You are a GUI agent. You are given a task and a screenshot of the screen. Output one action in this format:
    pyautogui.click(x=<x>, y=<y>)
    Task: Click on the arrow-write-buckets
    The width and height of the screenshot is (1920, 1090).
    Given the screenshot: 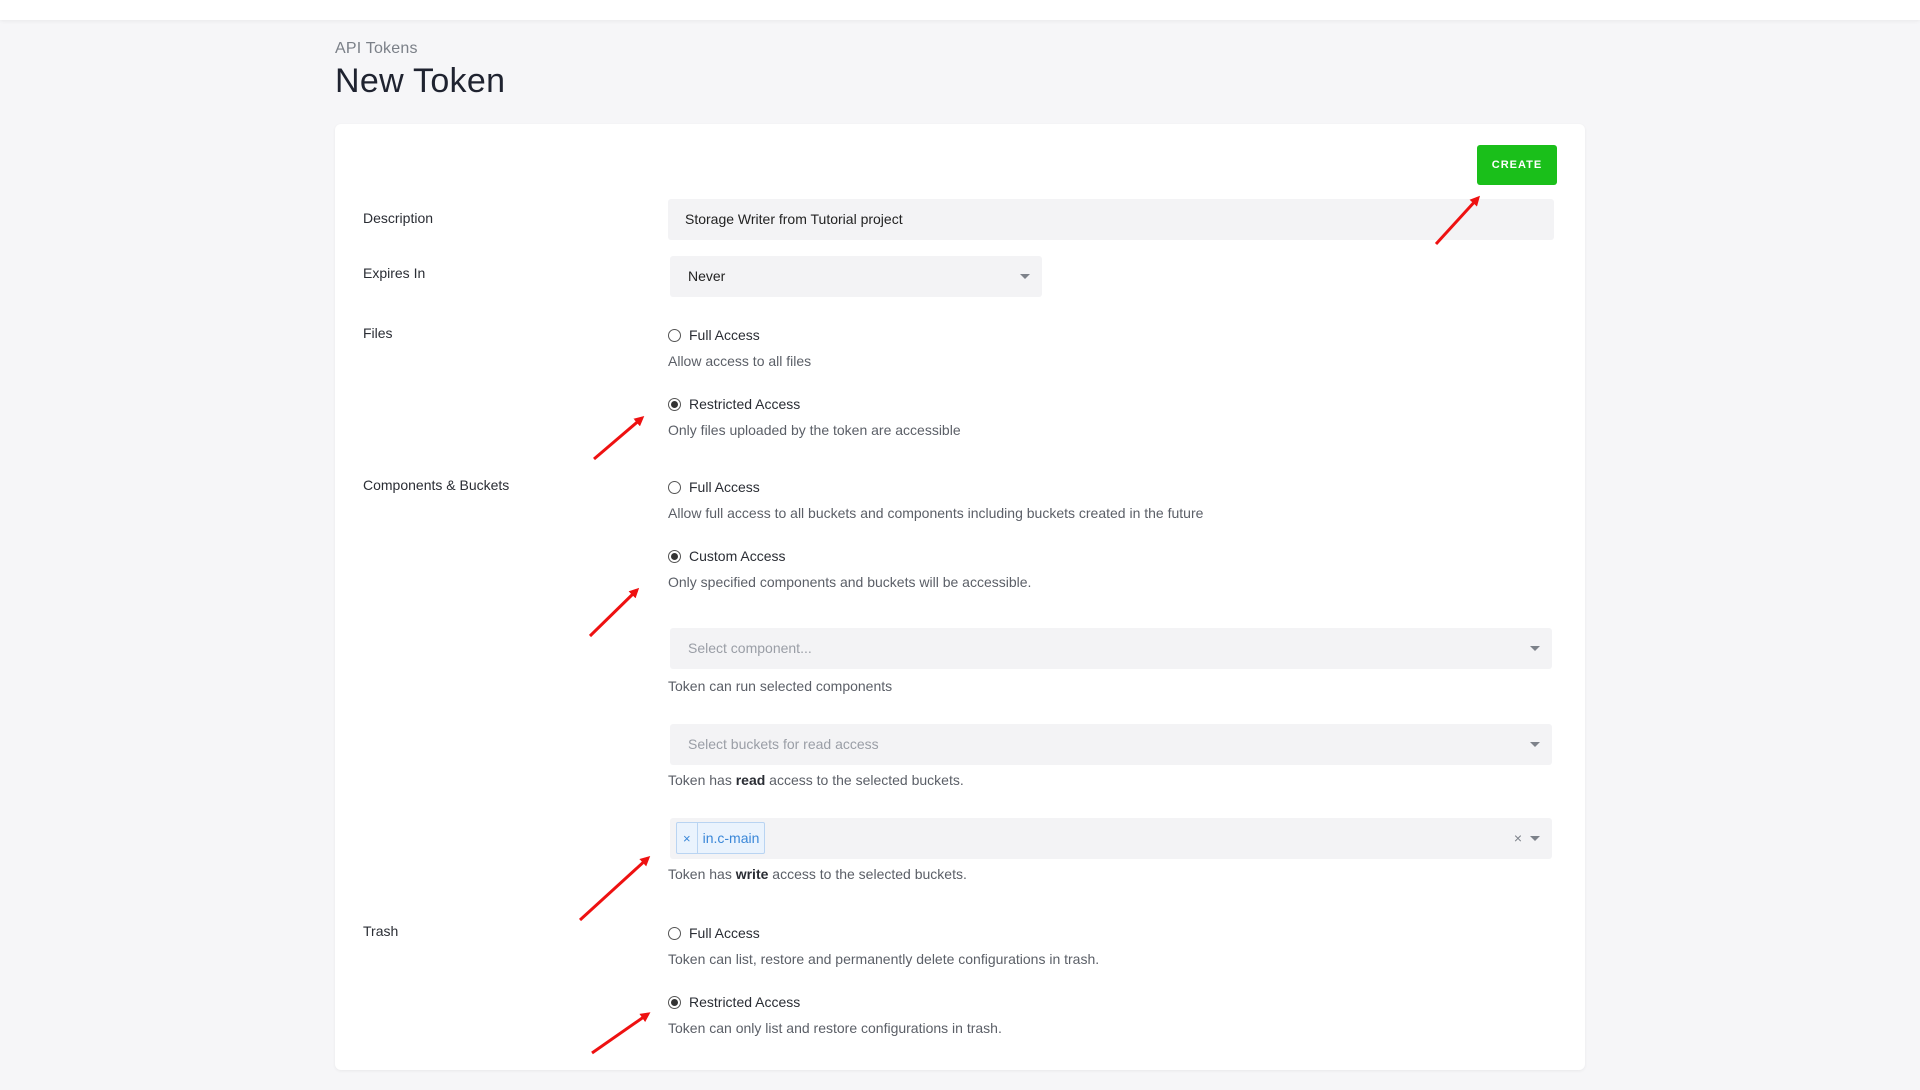 What is the action you would take?
    pyautogui.click(x=614, y=888)
    